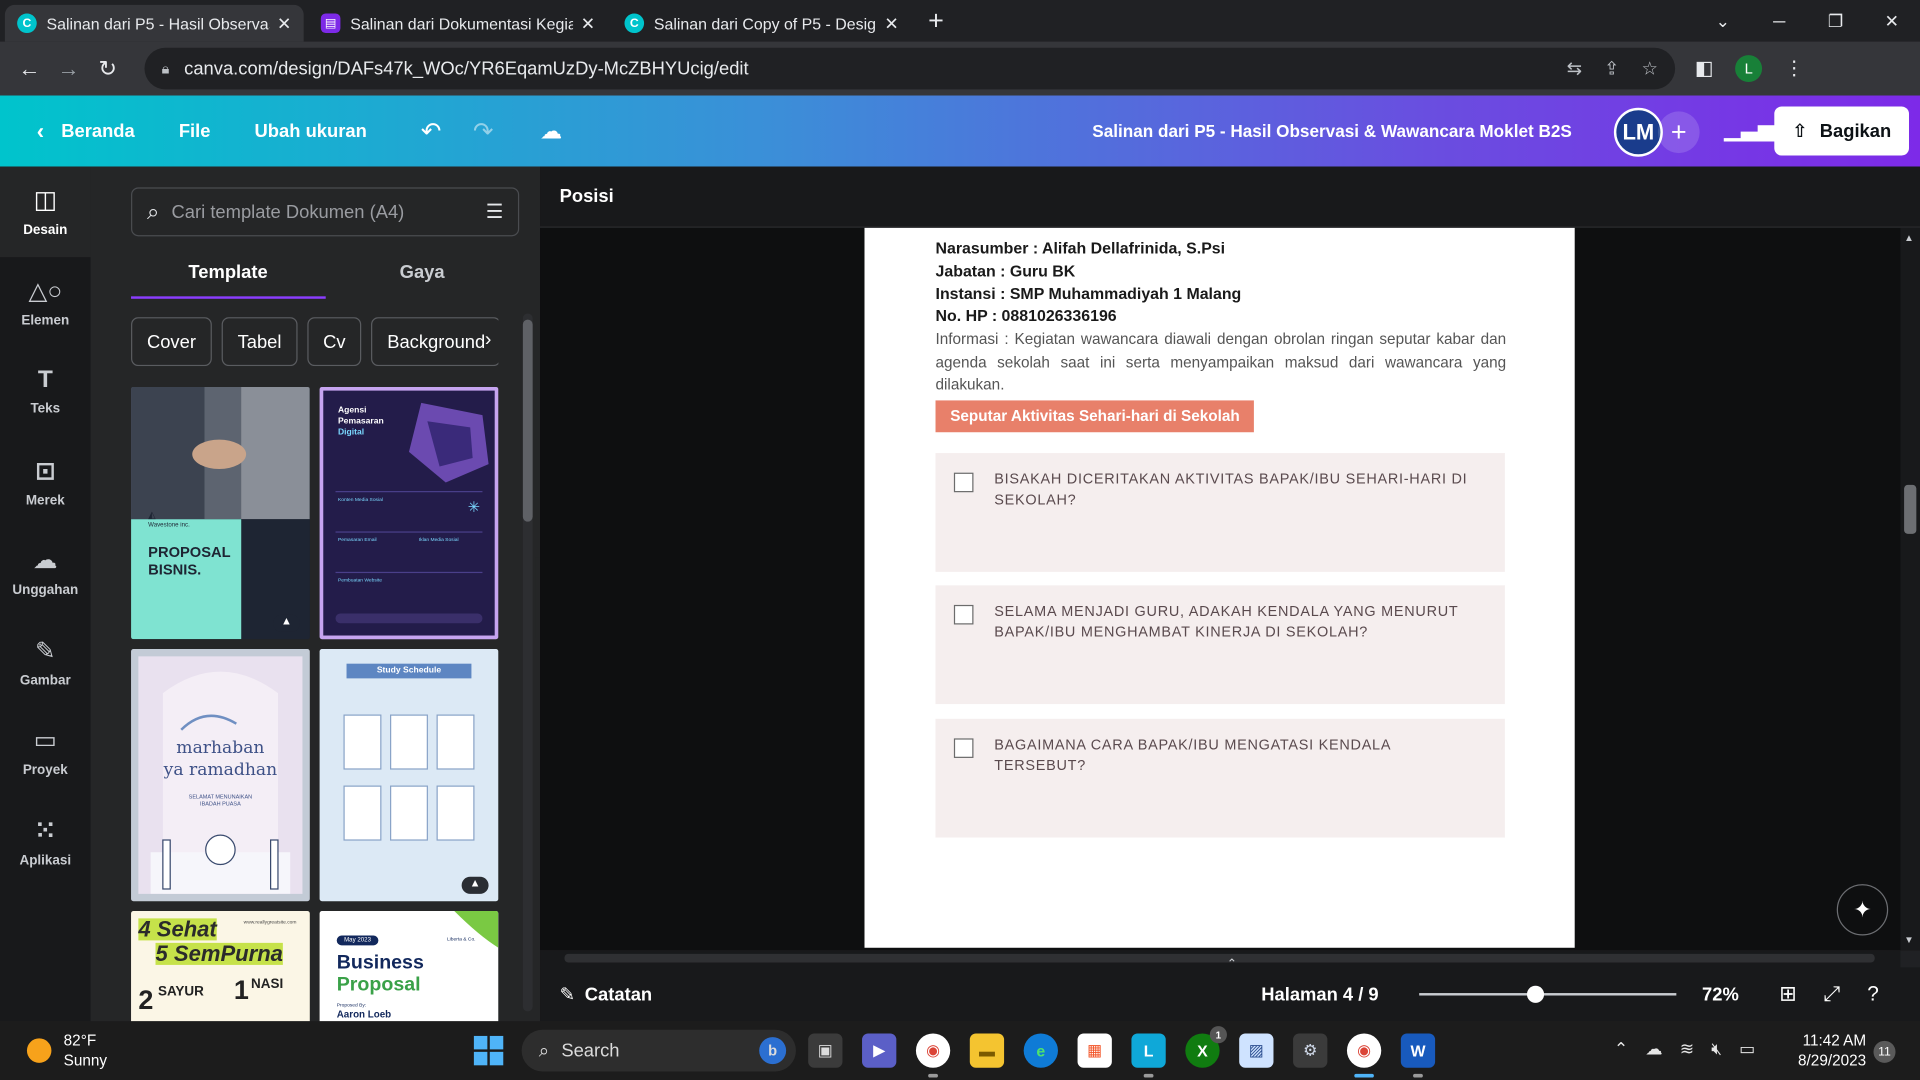 The height and width of the screenshot is (1080, 1920). I want to click on redo-icon: ↷, so click(483, 131).